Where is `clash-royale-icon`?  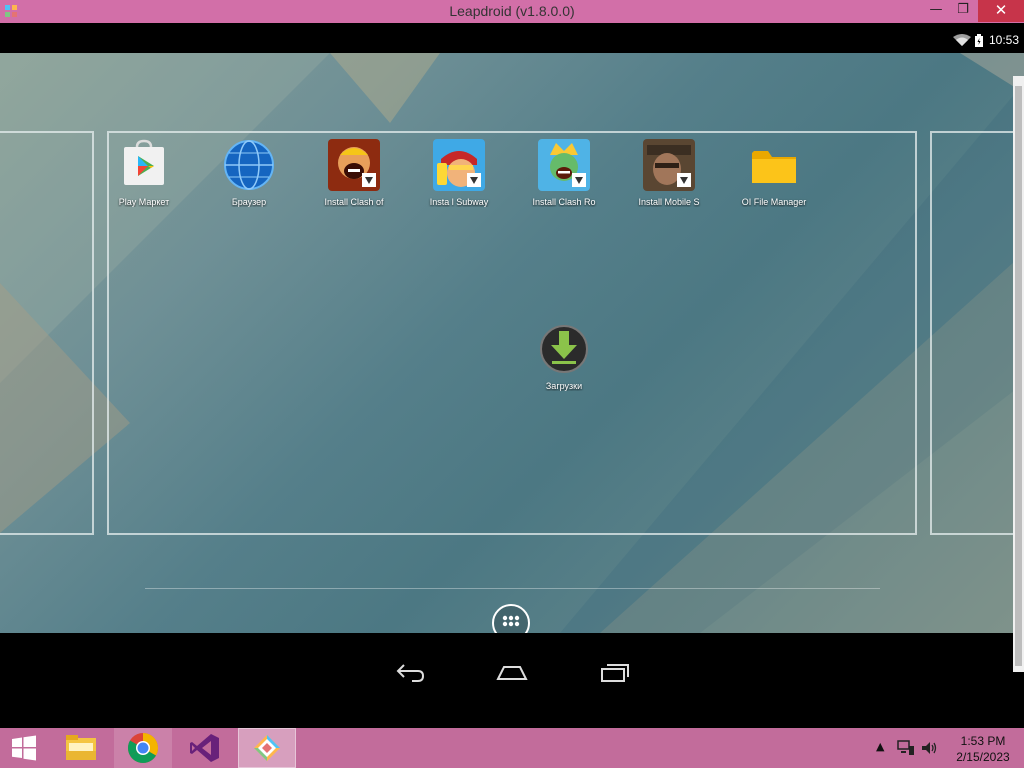 clash-royale-icon is located at coordinates (564, 165).